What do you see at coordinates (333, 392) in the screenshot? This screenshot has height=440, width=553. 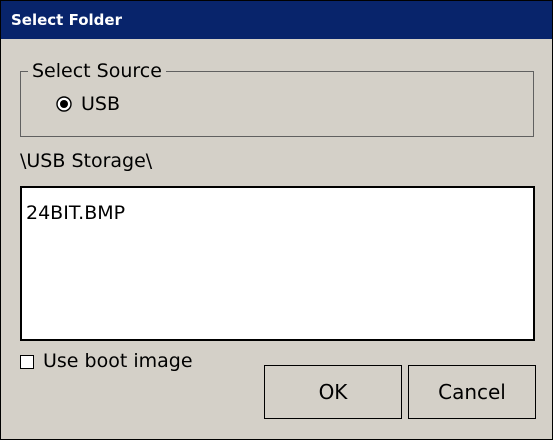 I see `ok-button: OK` at bounding box center [333, 392].